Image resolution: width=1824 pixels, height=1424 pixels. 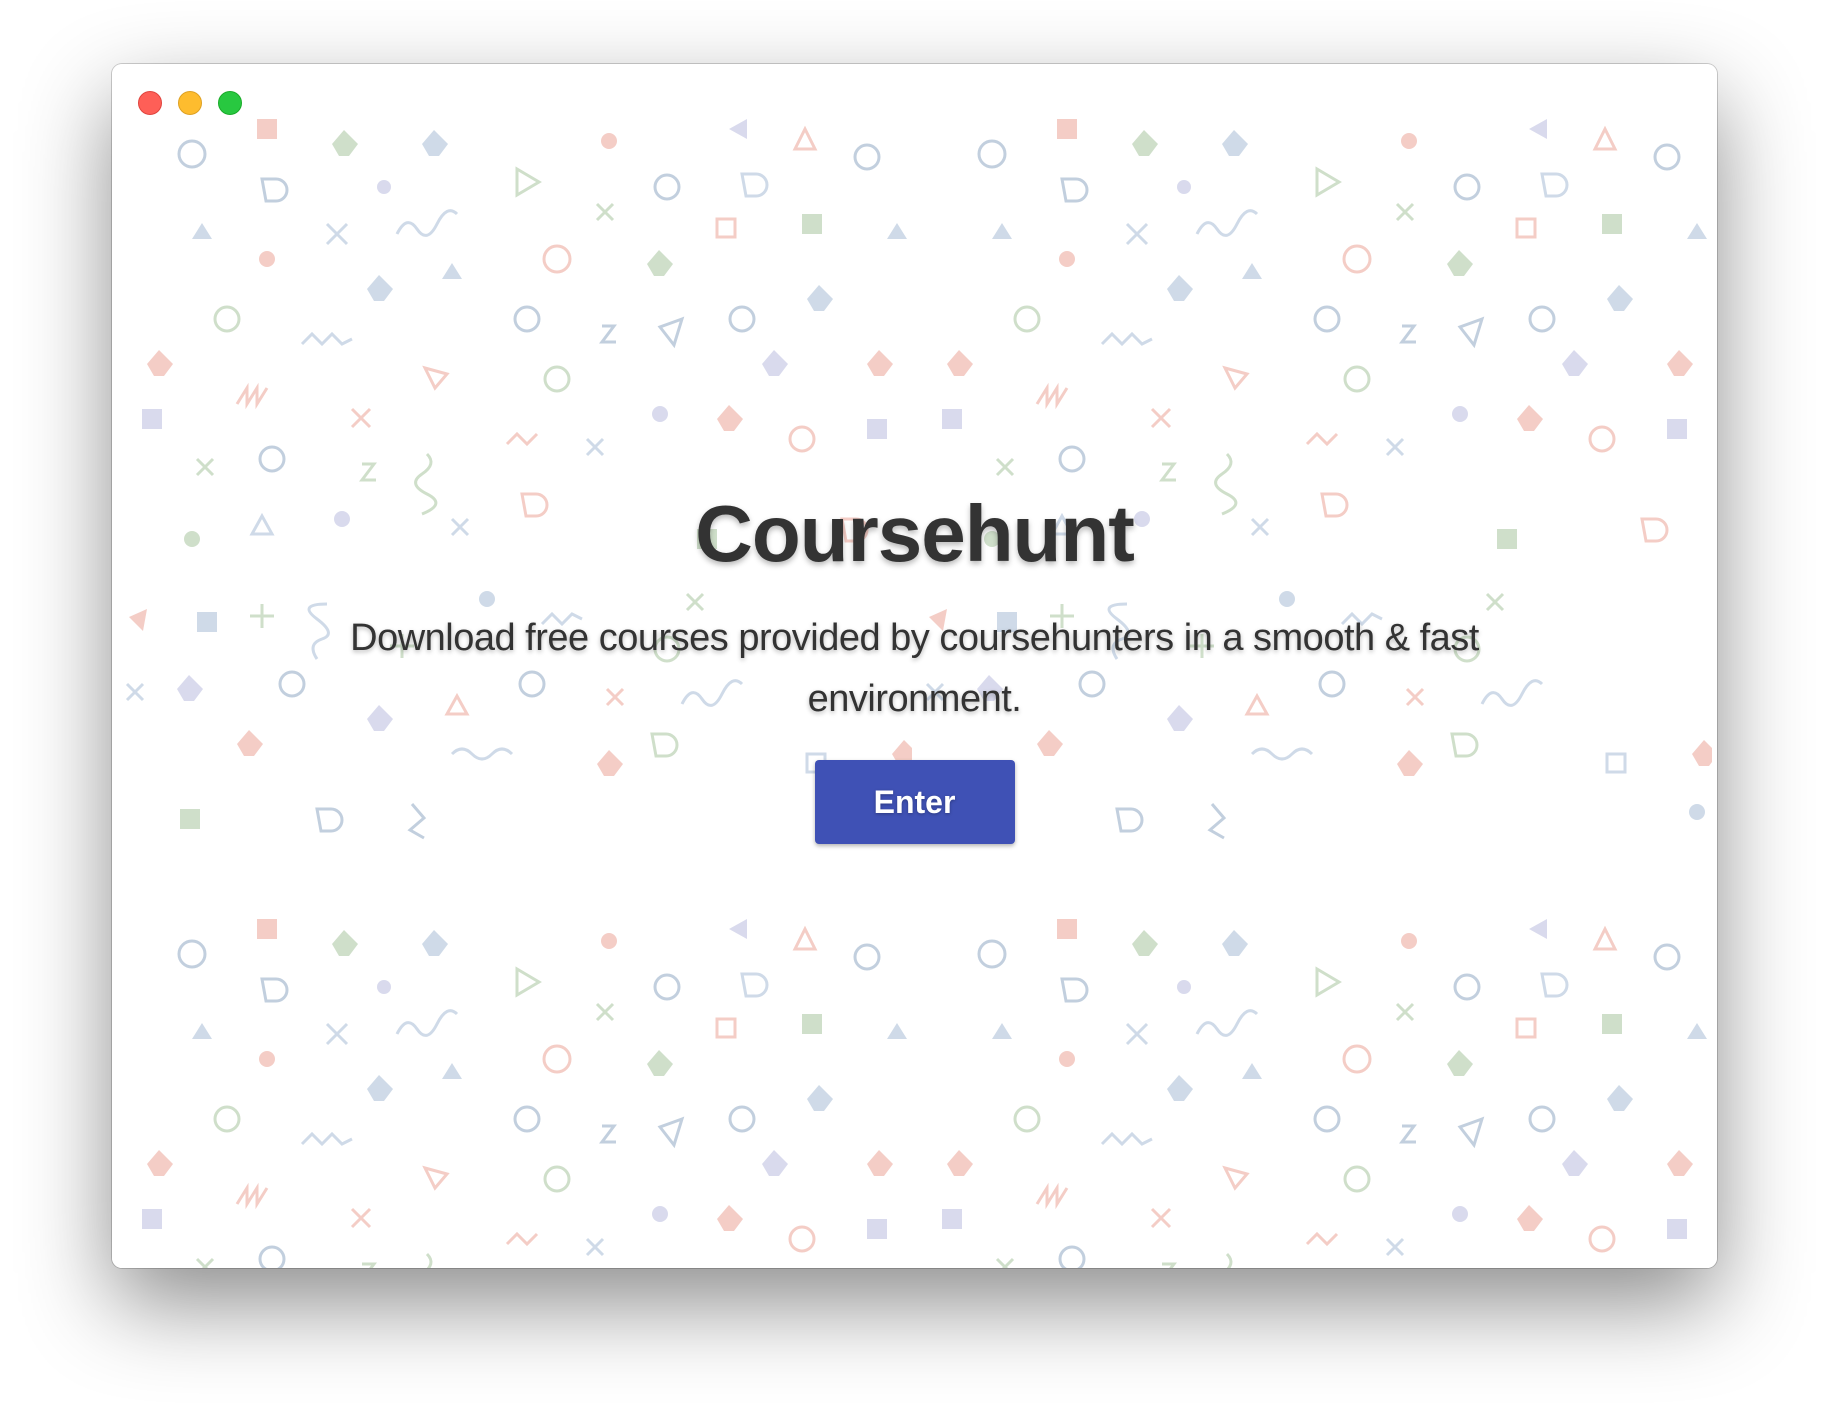 I want to click on app-title: Coursehunt, so click(x=915, y=533).